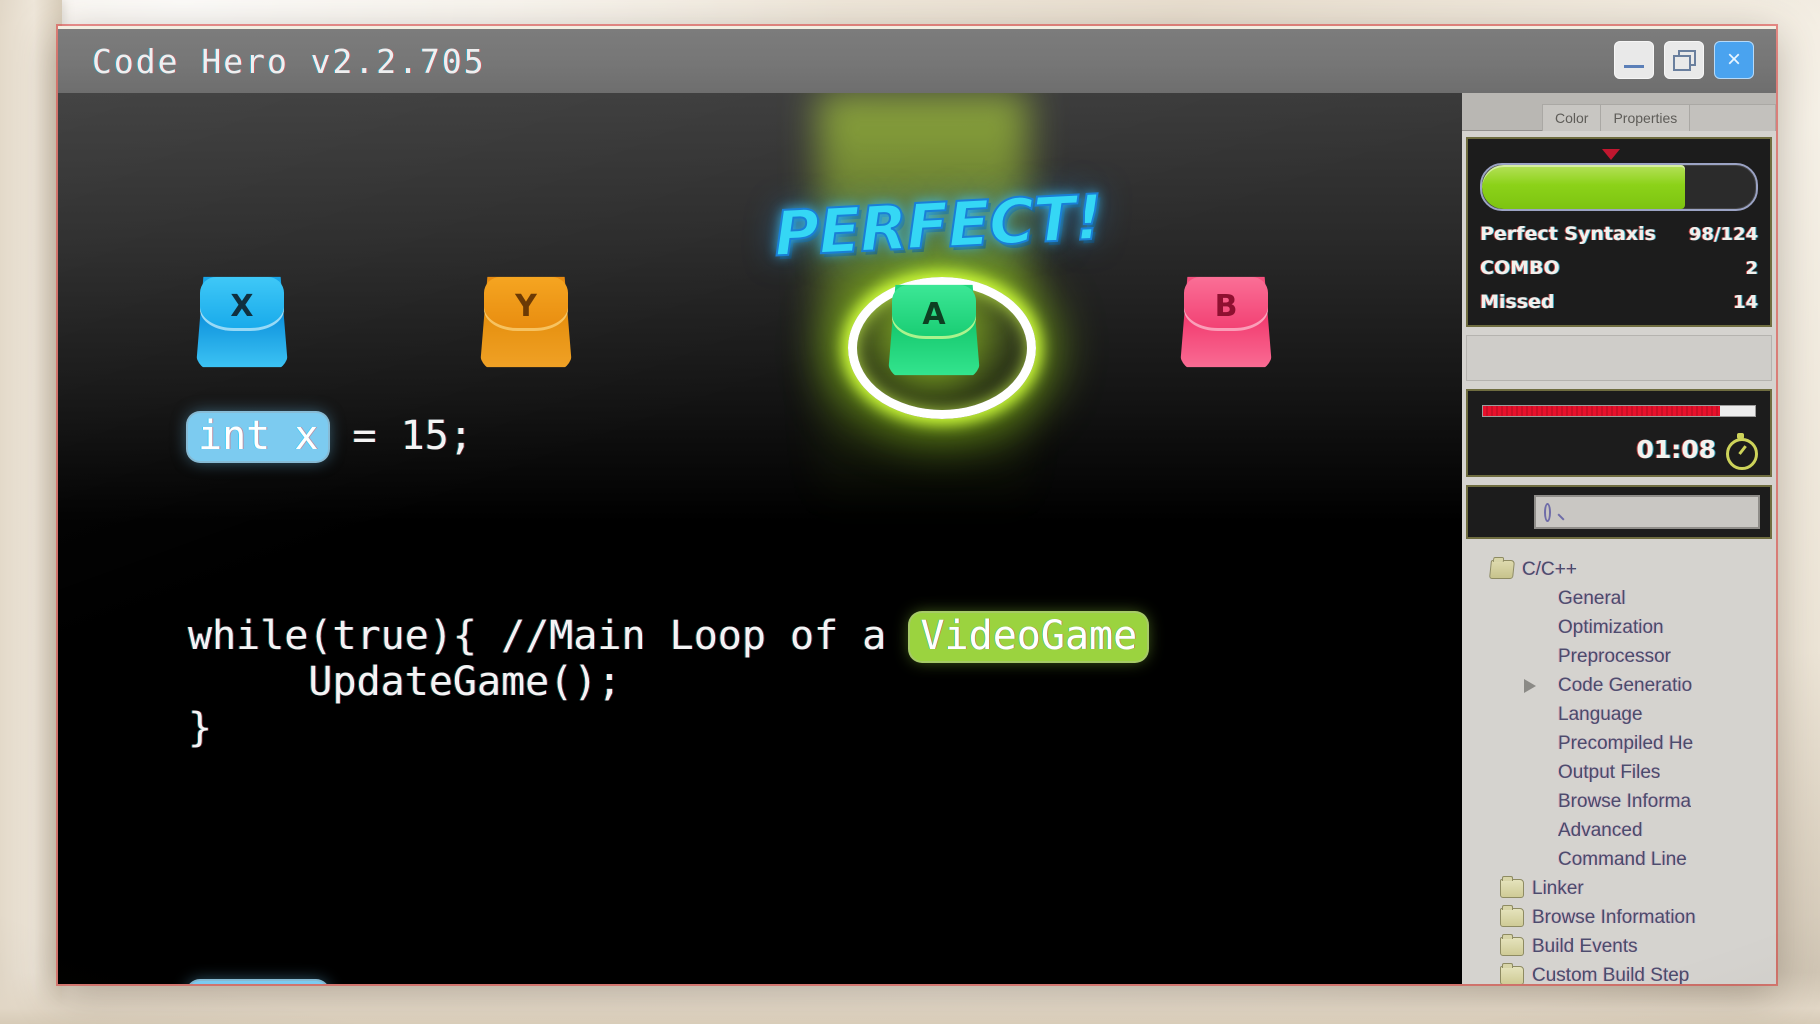 The image size is (1820, 1024). I want to click on tree-item-label: Optimization, so click(1611, 627).